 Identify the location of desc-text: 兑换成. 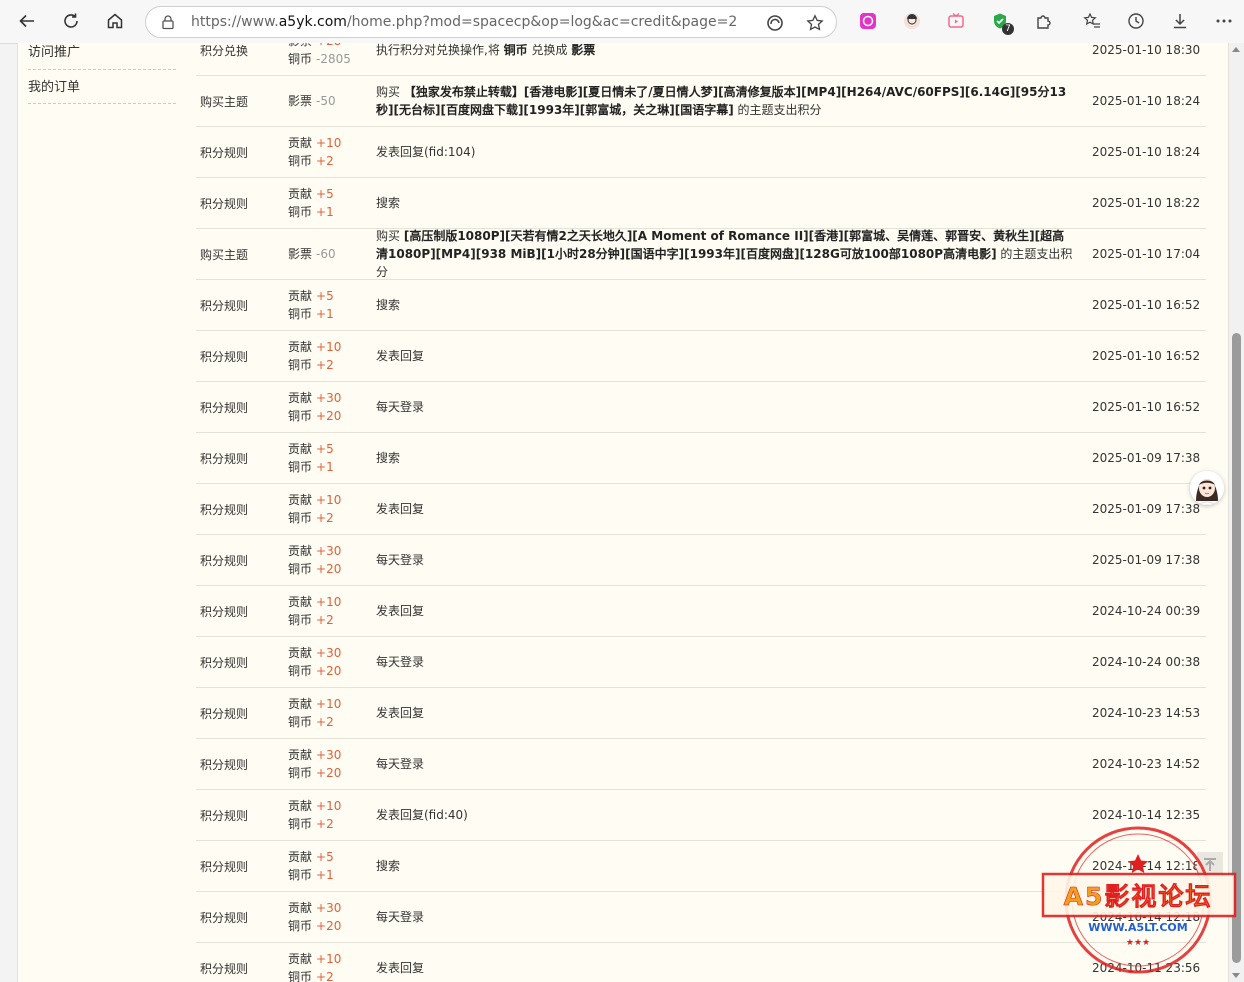
(549, 50).